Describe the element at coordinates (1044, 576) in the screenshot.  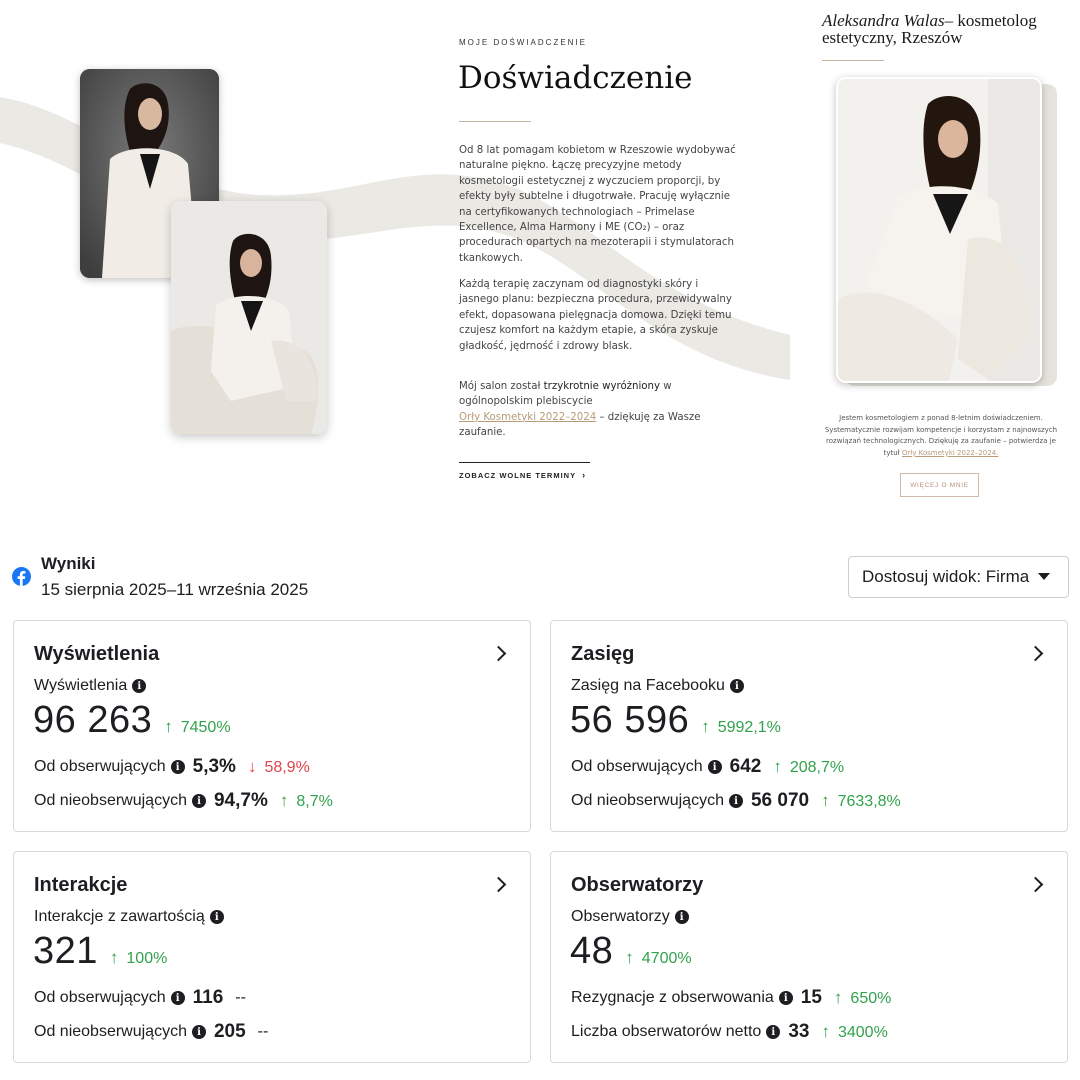
I see `caret-down-icon` at that location.